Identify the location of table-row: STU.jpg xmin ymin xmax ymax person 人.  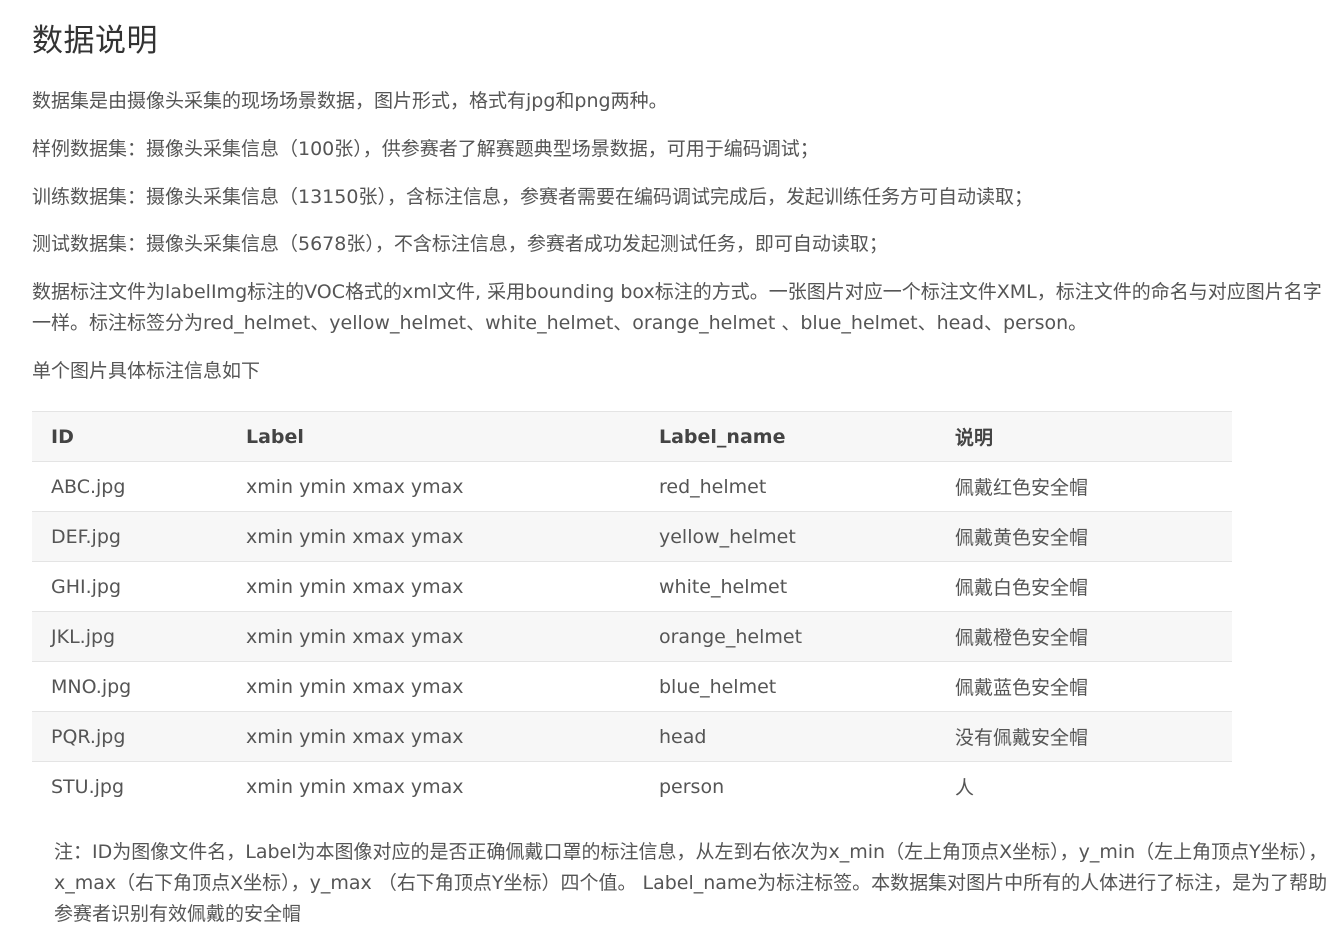
(632, 786).